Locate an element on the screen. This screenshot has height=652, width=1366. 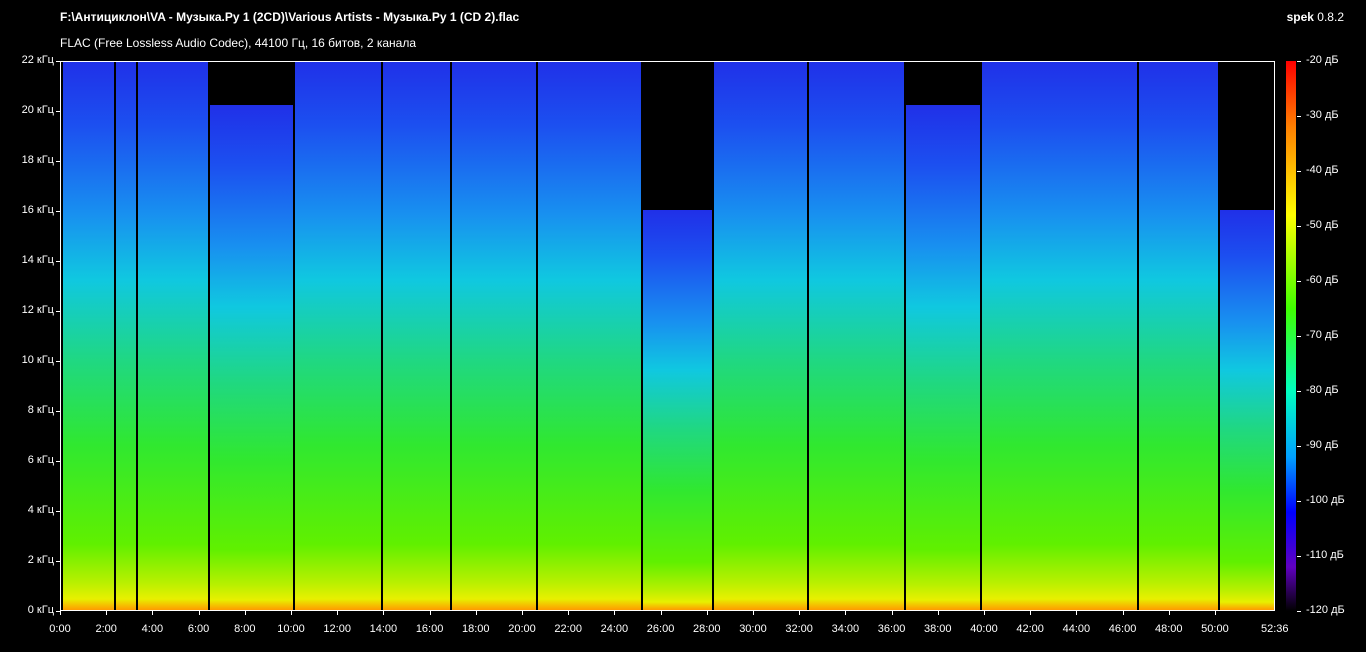
y-tick-label: 2 кГц is located at coordinates (40, 560).